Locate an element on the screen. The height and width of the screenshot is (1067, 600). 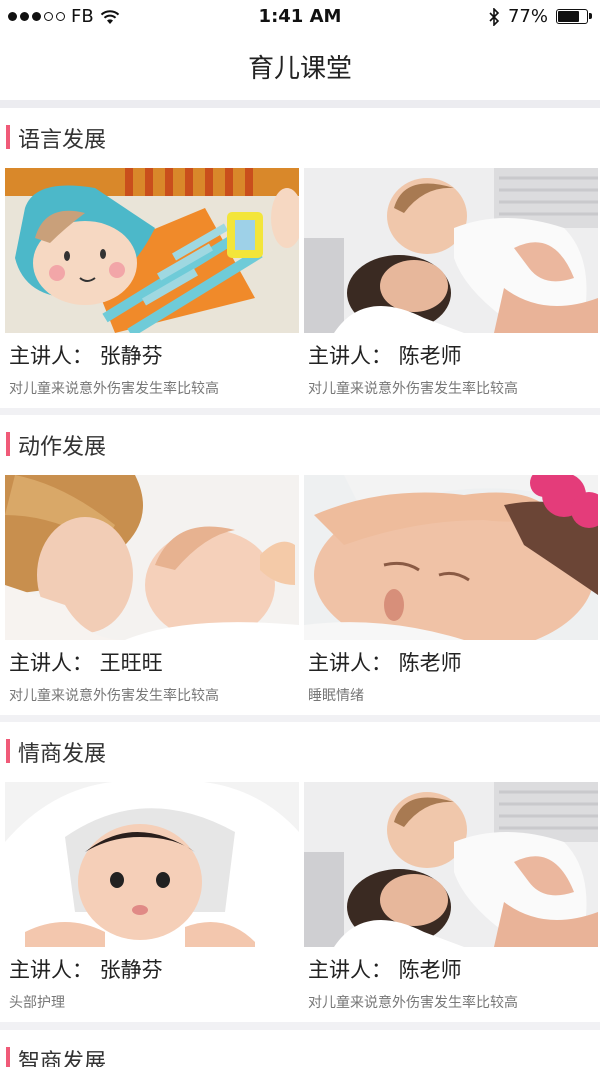
navigation-bar: 育儿课堂 is located at coordinates (300, 67).